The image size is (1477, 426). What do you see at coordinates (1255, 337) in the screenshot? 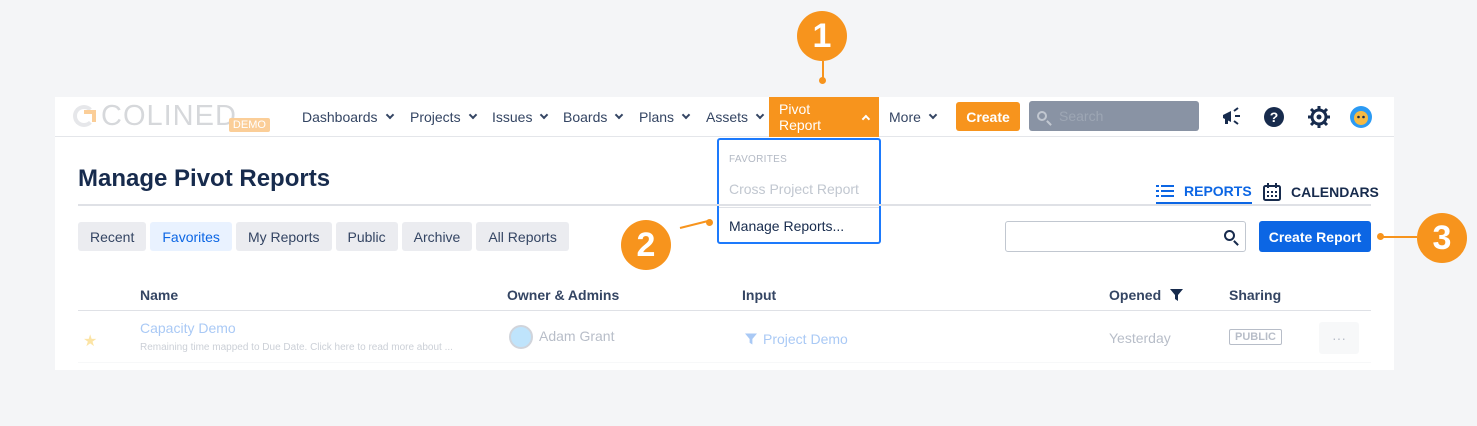
I see `sharing-badge: PUBLIC` at bounding box center [1255, 337].